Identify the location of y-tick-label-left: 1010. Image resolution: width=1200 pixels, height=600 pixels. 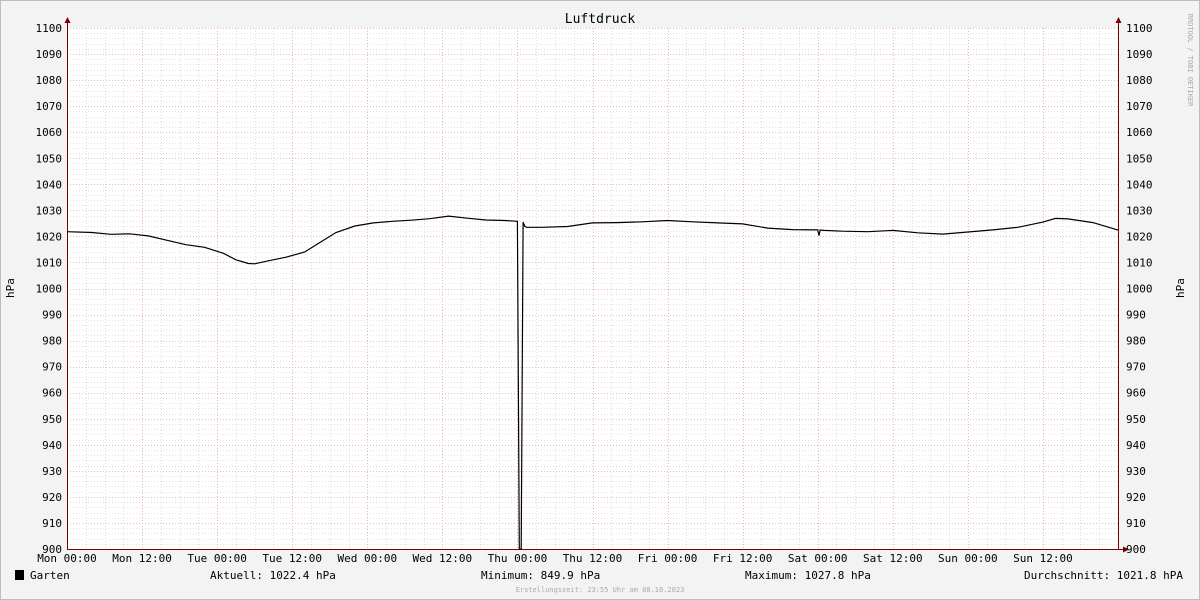
(49, 262).